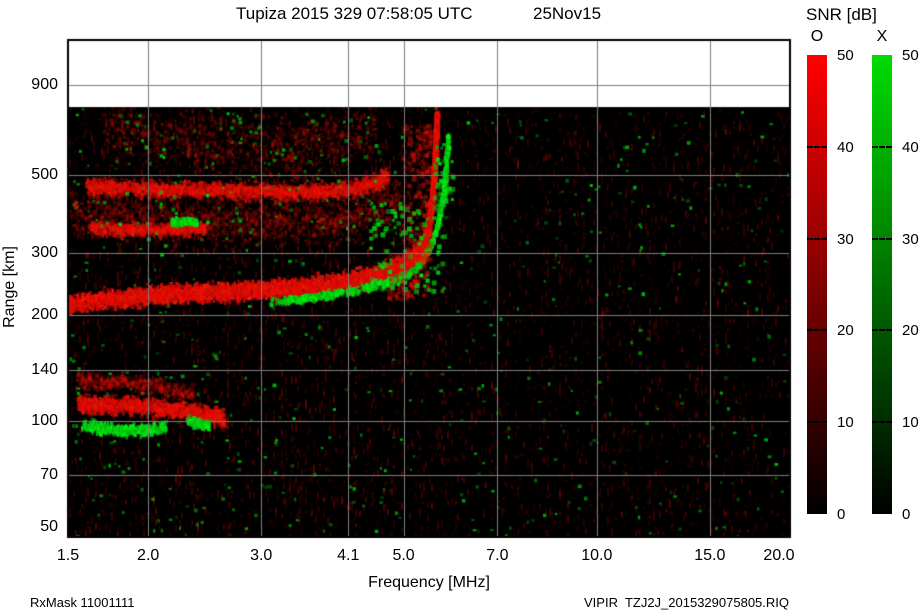  I want to click on x-tick-label: 4.1, so click(348, 555).